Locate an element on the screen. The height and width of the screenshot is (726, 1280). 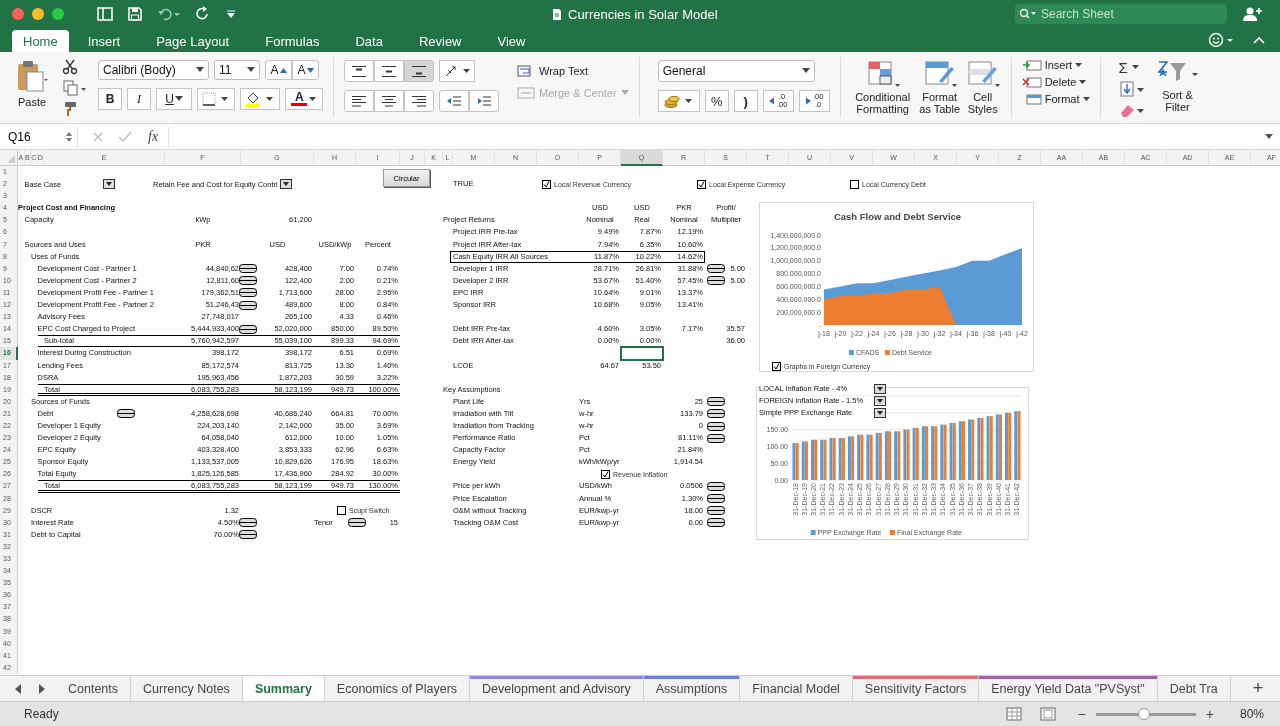
wrap-text-button: Wrap Text is located at coordinates (573, 71).